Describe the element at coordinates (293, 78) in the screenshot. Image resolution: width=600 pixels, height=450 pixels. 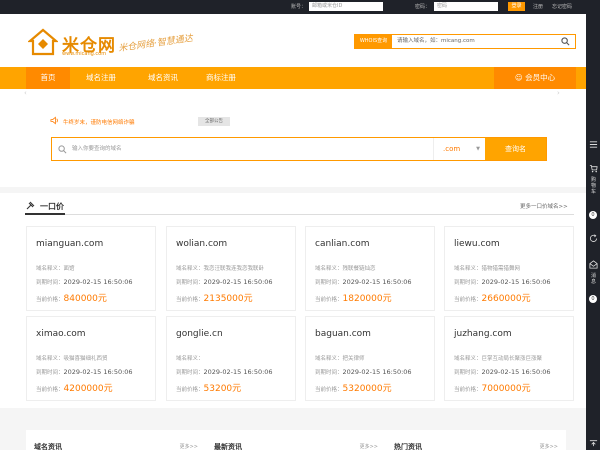
I see `main-nav: 首页 域名注册 域名资讯 商标注册 ☺ 会员中心` at that location.